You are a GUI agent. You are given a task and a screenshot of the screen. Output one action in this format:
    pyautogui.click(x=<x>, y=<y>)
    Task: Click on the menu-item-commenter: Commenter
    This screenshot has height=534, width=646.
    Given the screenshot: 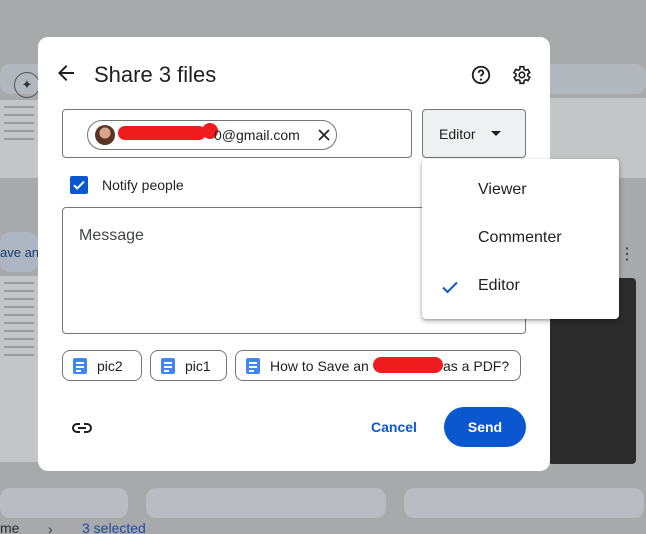 What is the action you would take?
    pyautogui.click(x=520, y=238)
    